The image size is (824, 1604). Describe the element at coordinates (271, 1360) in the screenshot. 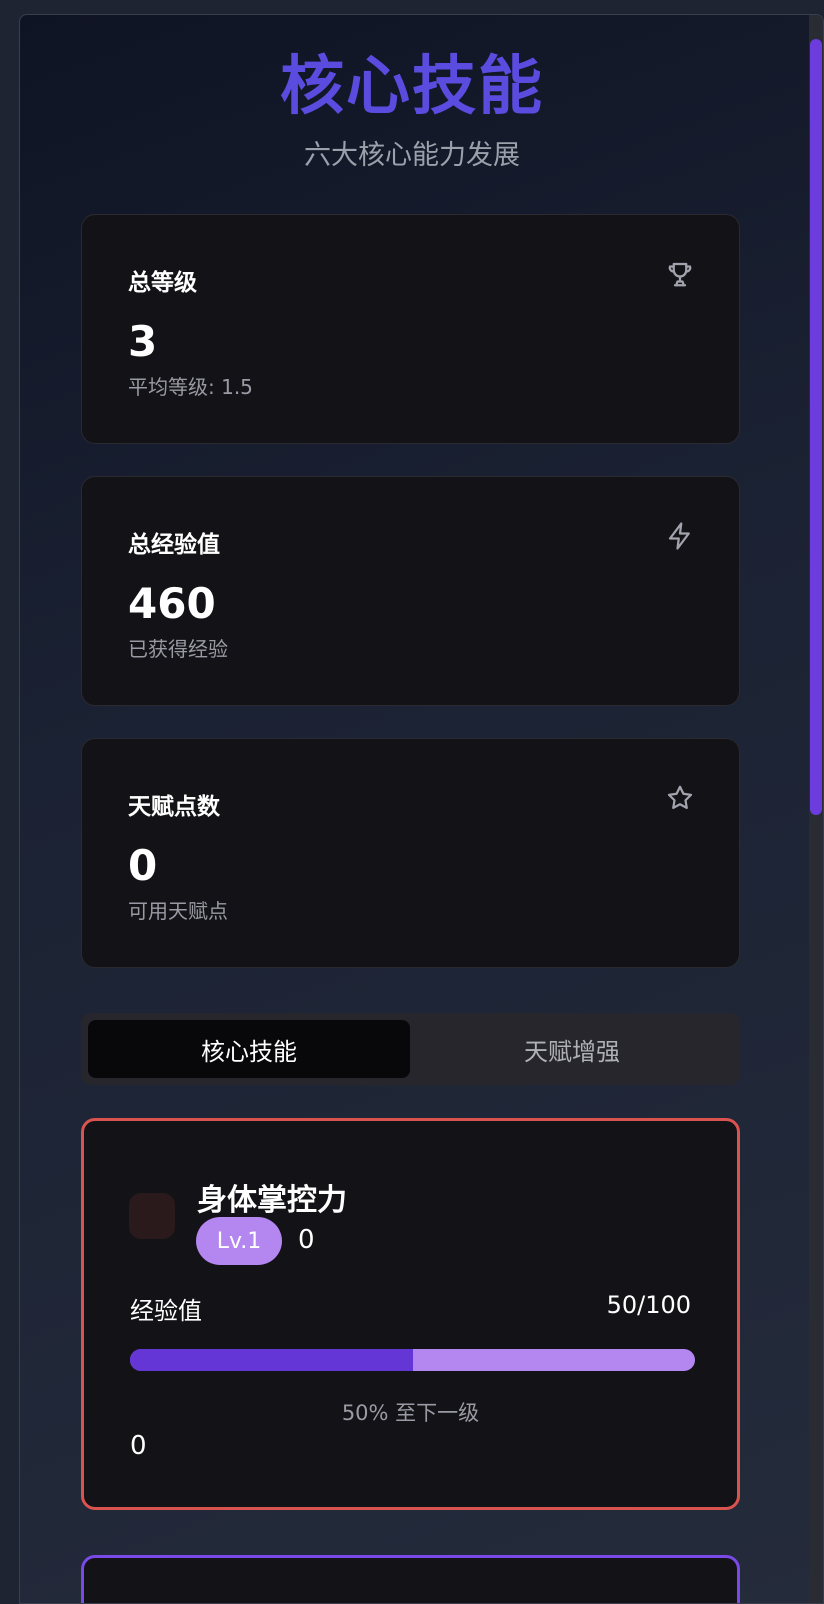

I see `exp-progress-fill` at that location.